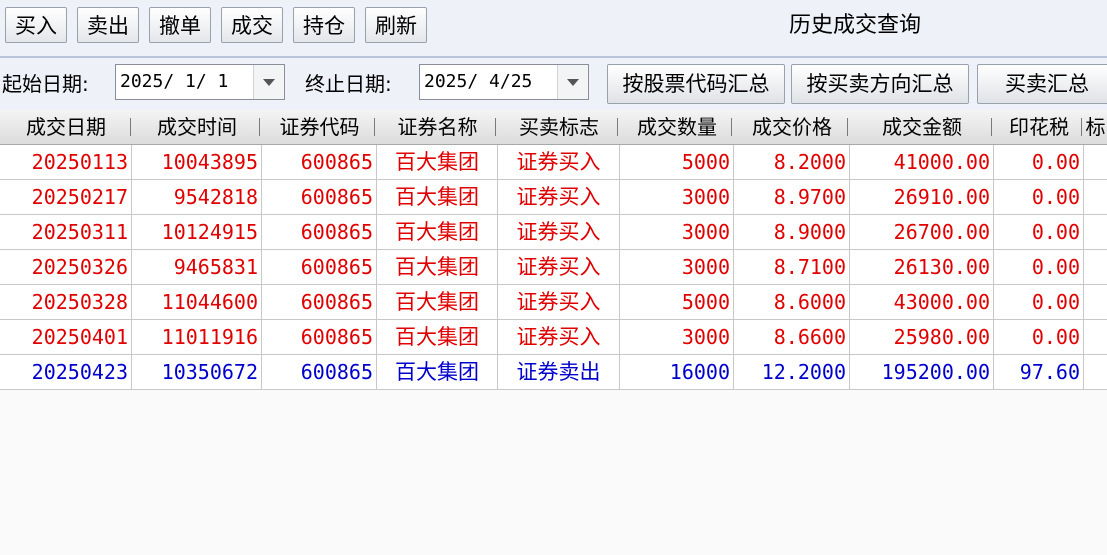 The width and height of the screenshot is (1107, 555). Describe the element at coordinates (437, 127) in the screenshot. I see `column-header: 证券名称` at that location.